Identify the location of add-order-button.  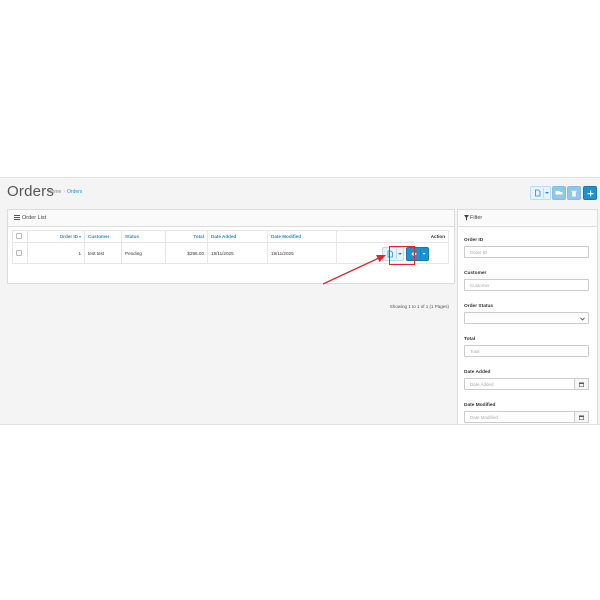
(590, 193).